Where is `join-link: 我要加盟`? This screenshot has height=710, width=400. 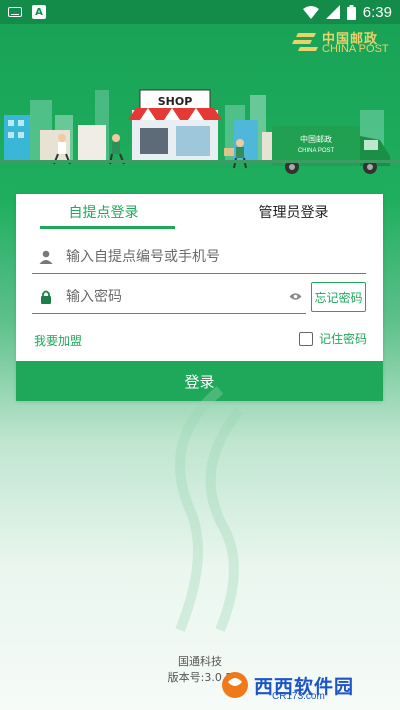
join-link: 我要加盟 is located at coordinates (58, 340).